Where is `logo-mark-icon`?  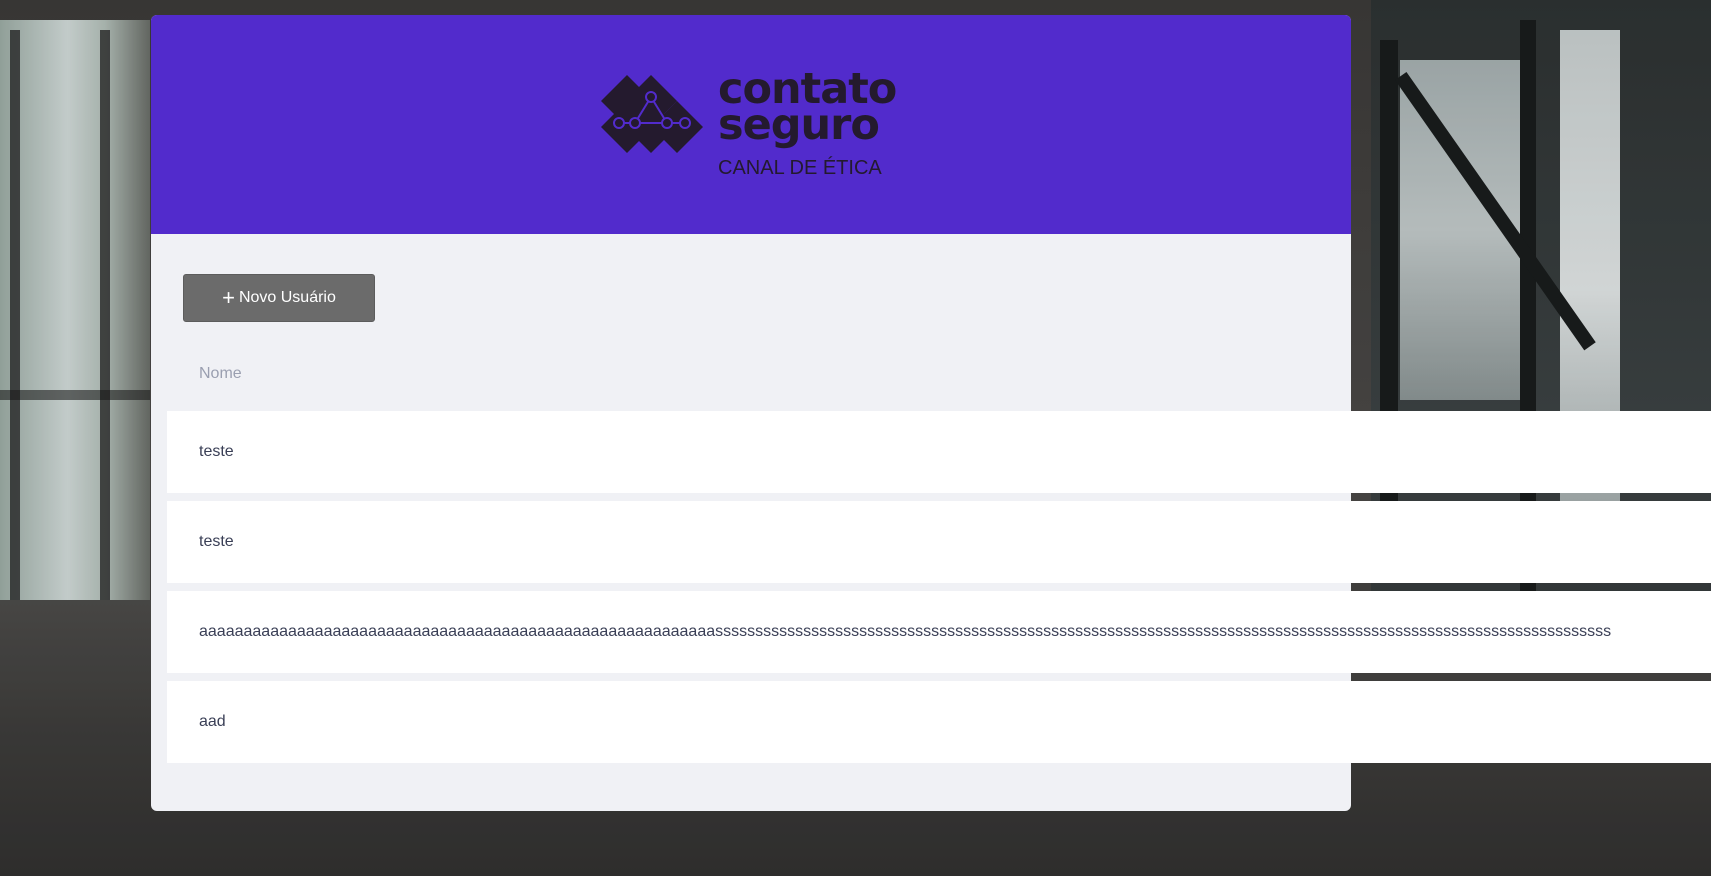
logo-mark-icon is located at coordinates (652, 114).